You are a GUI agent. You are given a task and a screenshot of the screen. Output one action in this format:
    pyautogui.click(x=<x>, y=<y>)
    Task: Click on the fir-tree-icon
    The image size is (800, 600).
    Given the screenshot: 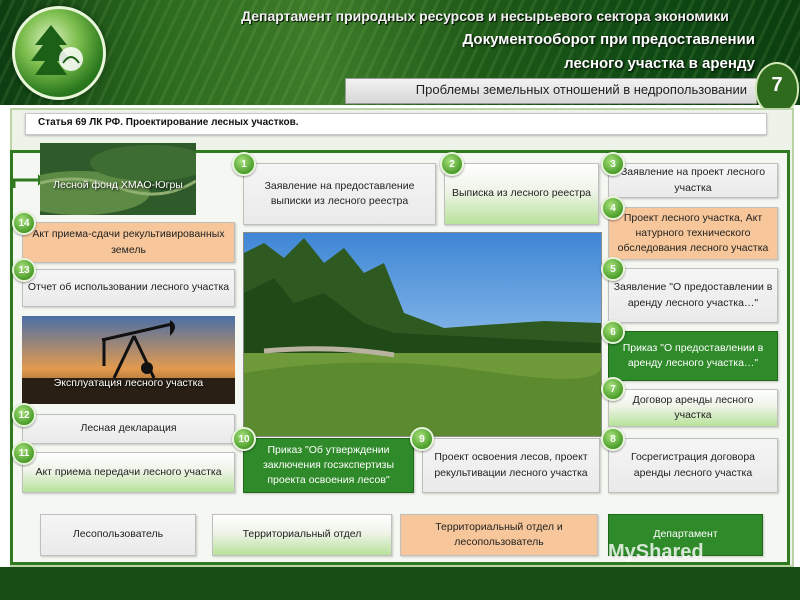 What is the action you would take?
    pyautogui.click(x=57, y=50)
    